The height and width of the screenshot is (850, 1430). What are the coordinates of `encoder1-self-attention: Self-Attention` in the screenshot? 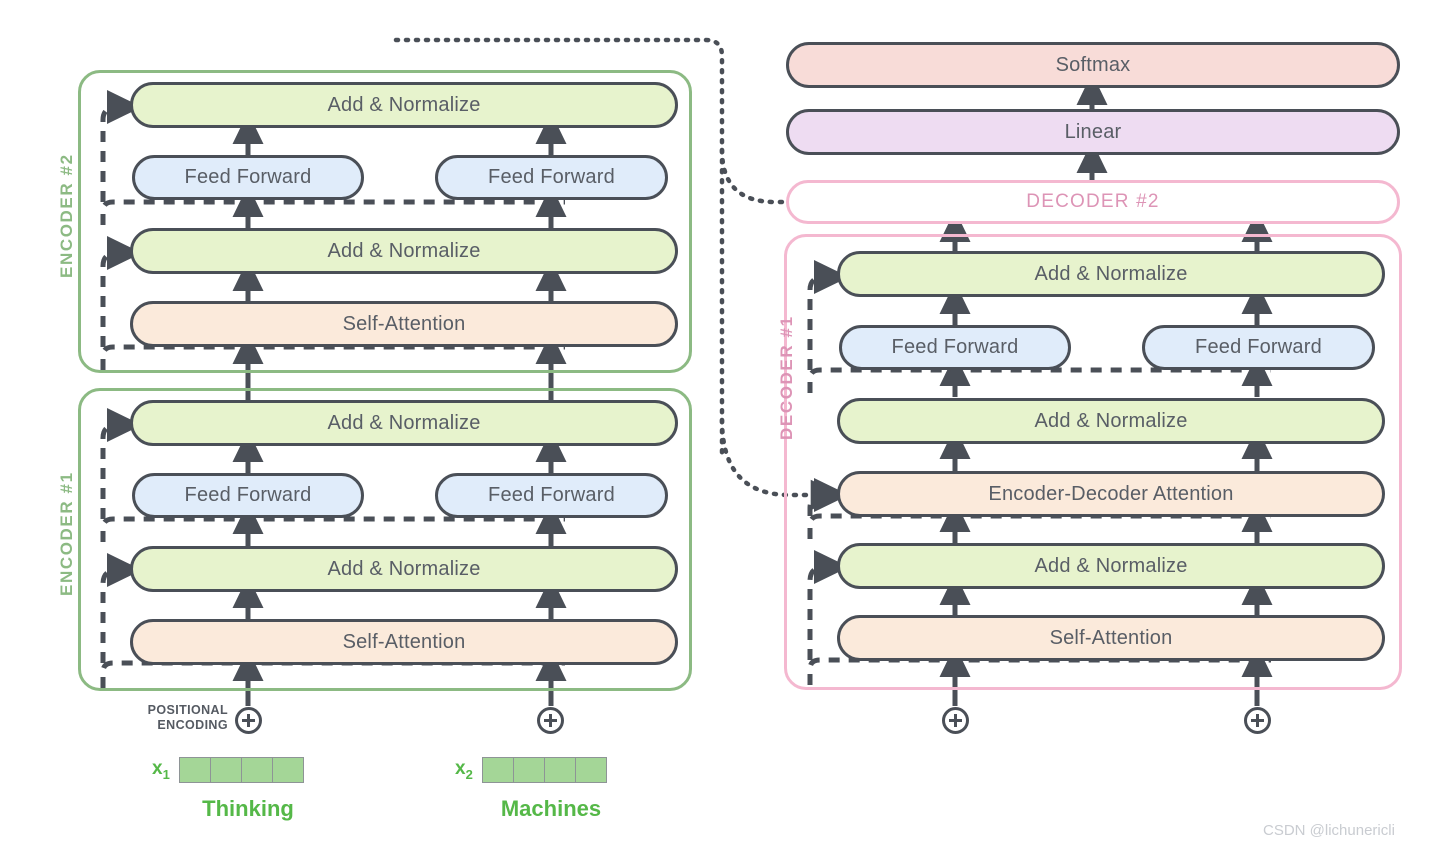 It's located at (404, 642).